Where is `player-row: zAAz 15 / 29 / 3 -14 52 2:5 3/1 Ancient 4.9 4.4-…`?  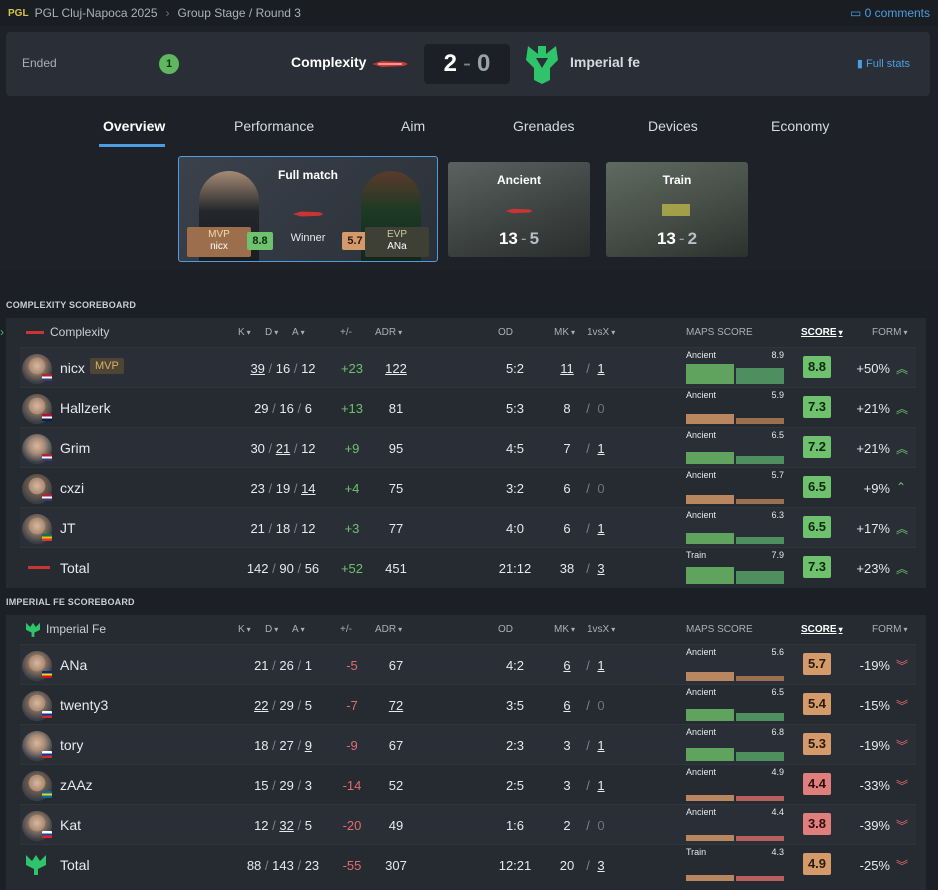
player-row: zAAz 15 / 29 / 3 -14 52 2:5 3/1 Ancient 4.9 4.4-… is located at coordinates (468, 784).